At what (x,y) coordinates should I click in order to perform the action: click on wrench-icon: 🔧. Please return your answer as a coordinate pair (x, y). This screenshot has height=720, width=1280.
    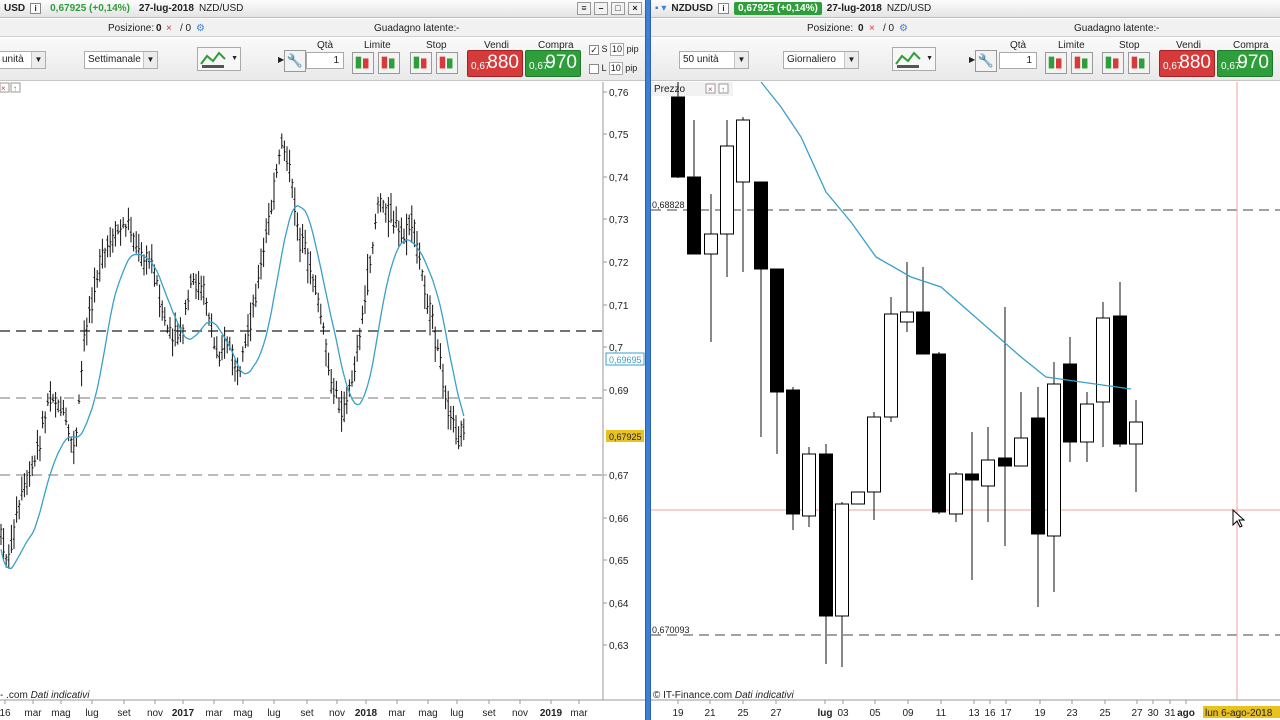
    Looking at the image, I should click on (295, 60).